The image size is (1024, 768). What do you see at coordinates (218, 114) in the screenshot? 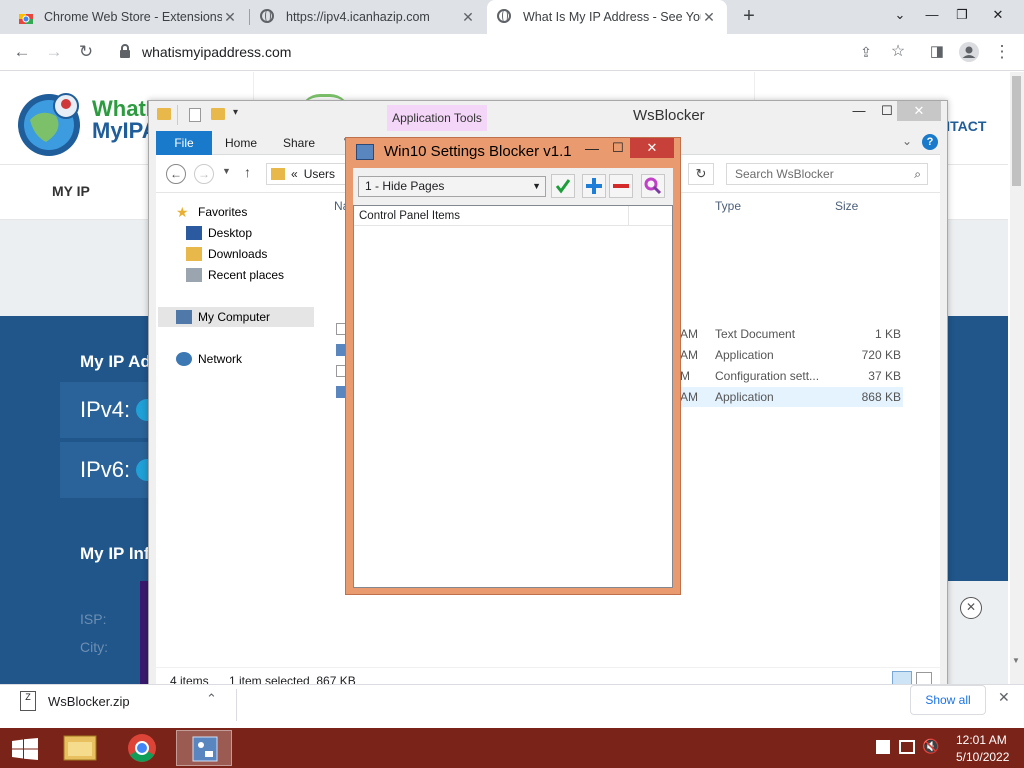
I see `new-folder-icon` at bounding box center [218, 114].